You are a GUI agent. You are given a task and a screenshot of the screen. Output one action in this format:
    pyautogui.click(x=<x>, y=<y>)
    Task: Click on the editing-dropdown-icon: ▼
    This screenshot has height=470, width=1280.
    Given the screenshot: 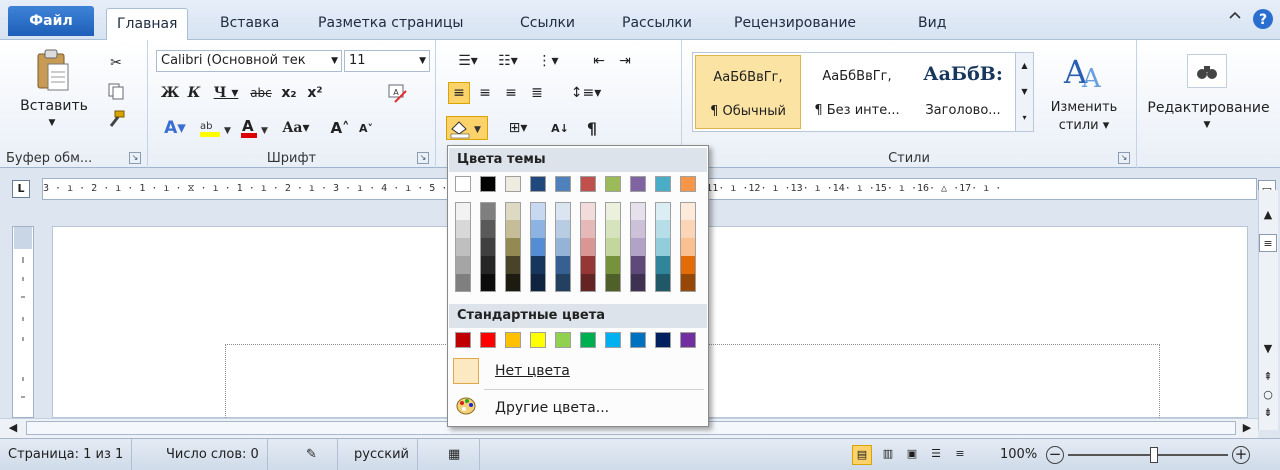 What is the action you would take?
    pyautogui.click(x=1207, y=125)
    